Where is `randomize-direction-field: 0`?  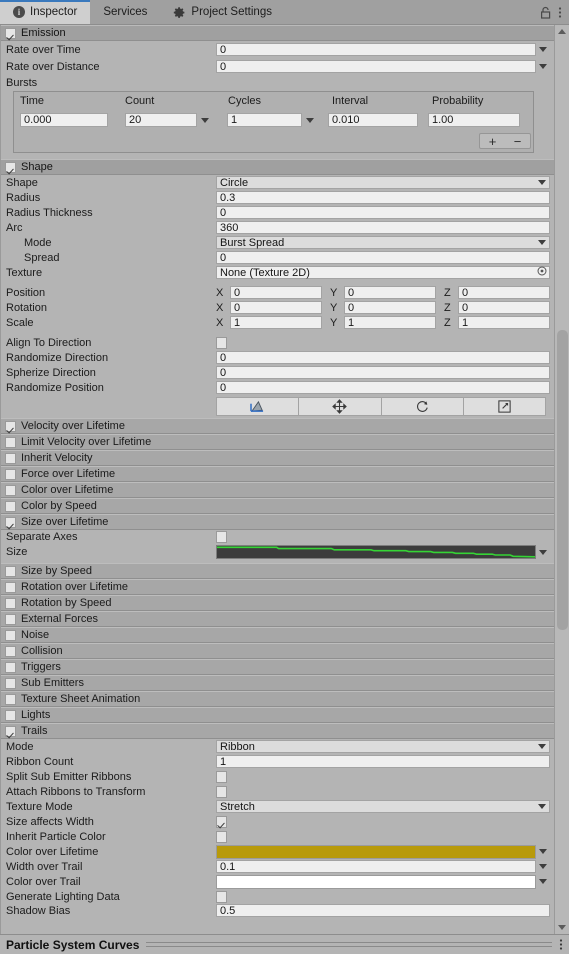 randomize-direction-field: 0 is located at coordinates (383, 357).